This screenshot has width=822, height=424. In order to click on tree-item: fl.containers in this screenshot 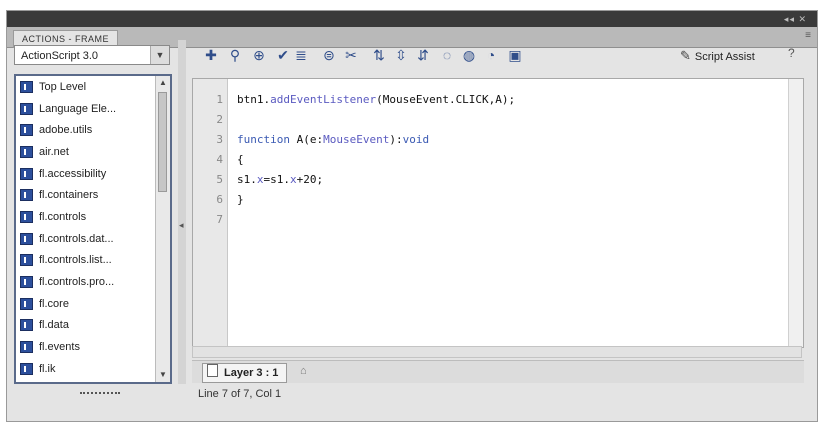, I will do `click(93, 195)`.